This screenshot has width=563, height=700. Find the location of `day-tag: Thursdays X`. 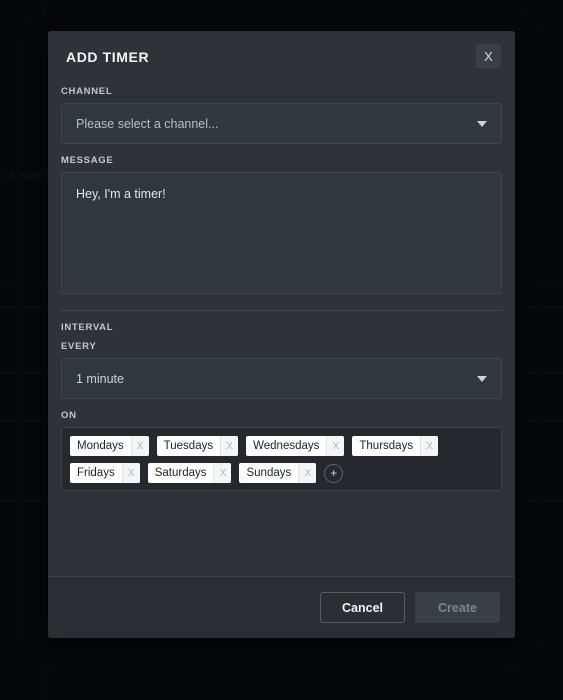

day-tag: Thursdays X is located at coordinates (395, 446).